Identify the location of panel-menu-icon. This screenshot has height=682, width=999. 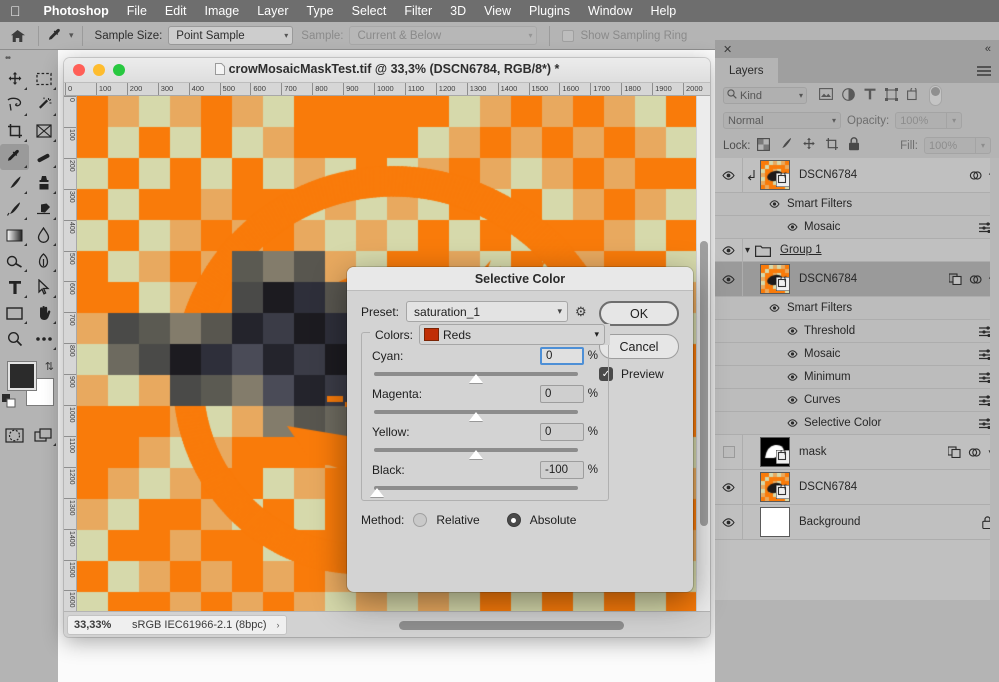
(984, 73).